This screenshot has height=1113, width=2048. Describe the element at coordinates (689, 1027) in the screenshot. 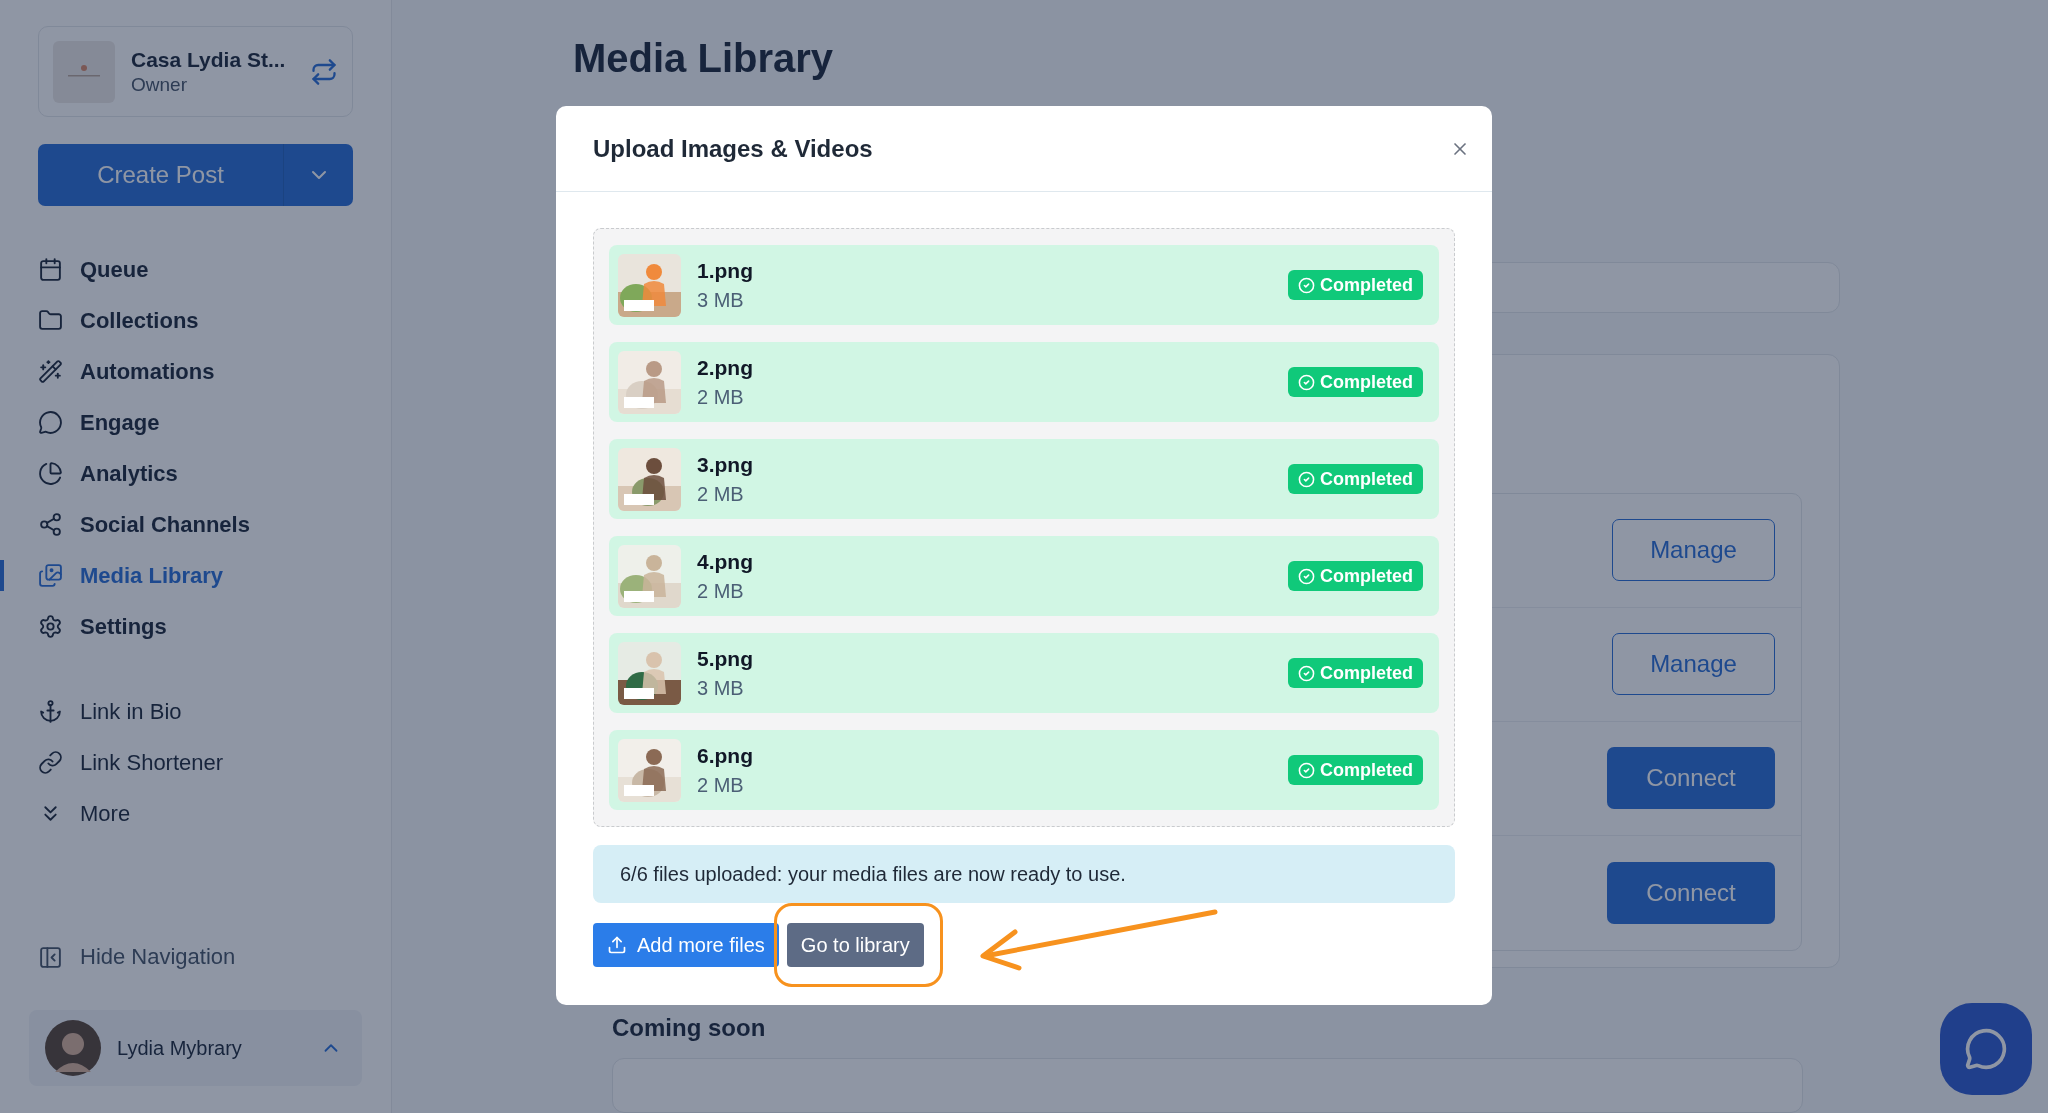

I see `section-heading: Coming soon` at that location.